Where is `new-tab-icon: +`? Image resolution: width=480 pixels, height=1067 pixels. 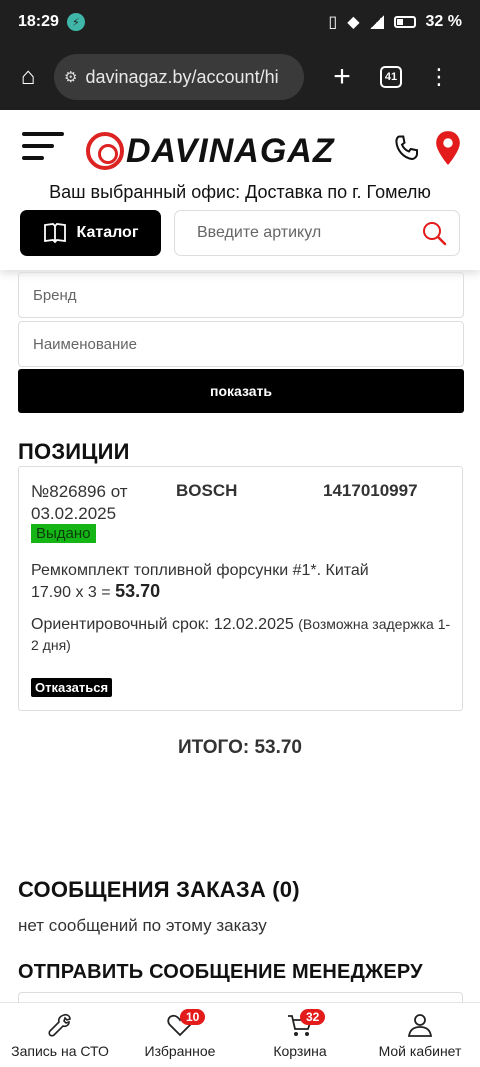
new-tab-icon: + is located at coordinates (342, 77).